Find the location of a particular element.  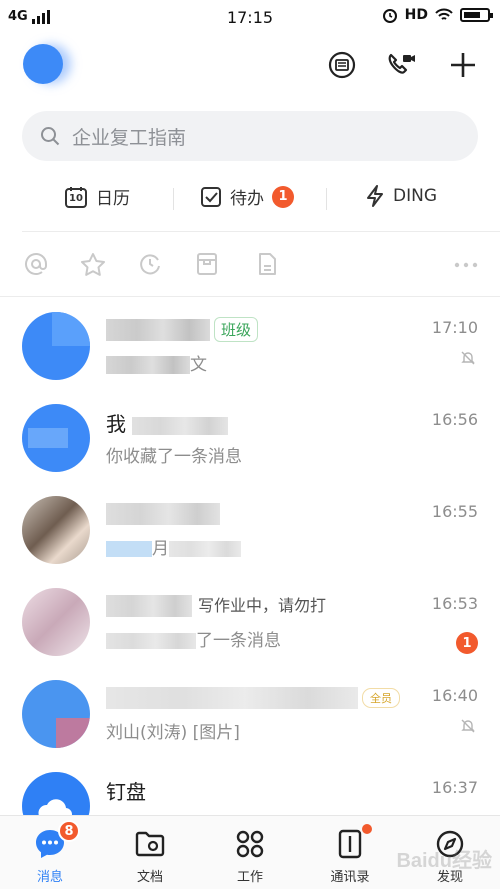

wifi-icon is located at coordinates (444, 14).